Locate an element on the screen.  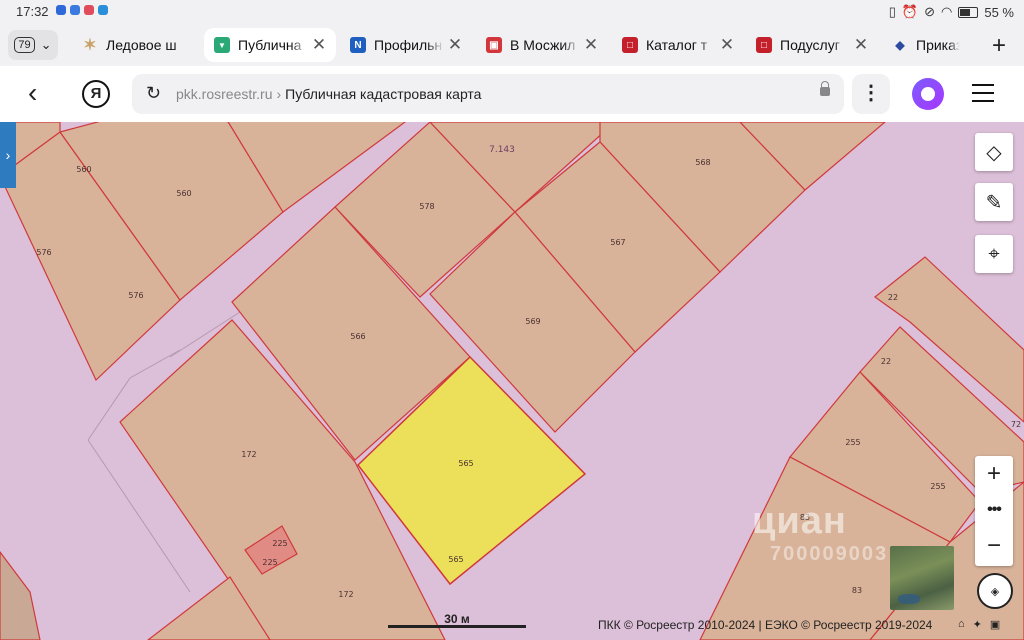
more-button: ••• is located at coordinates (994, 510).